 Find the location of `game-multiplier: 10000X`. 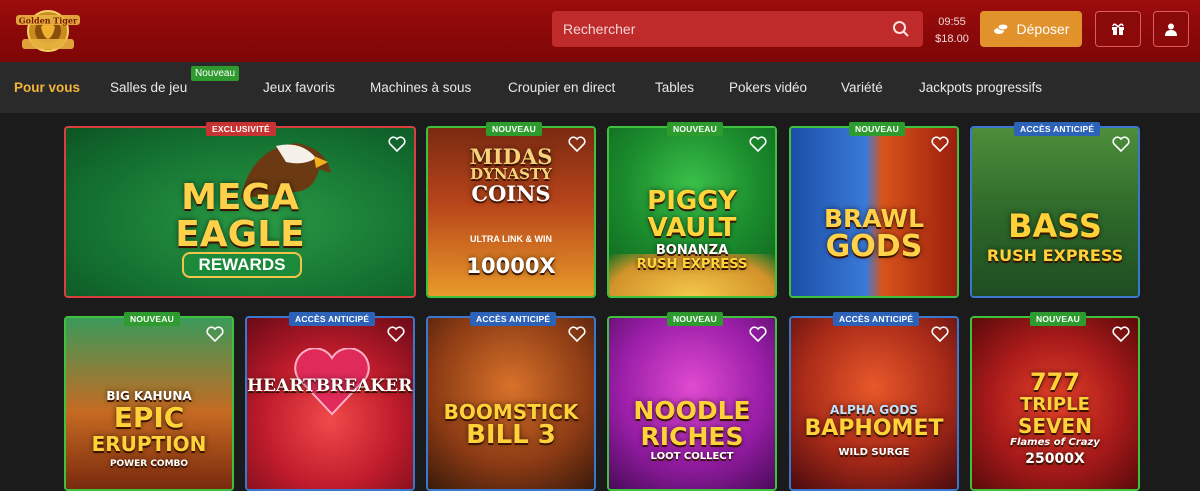

game-multiplier: 10000X is located at coordinates (511, 266).